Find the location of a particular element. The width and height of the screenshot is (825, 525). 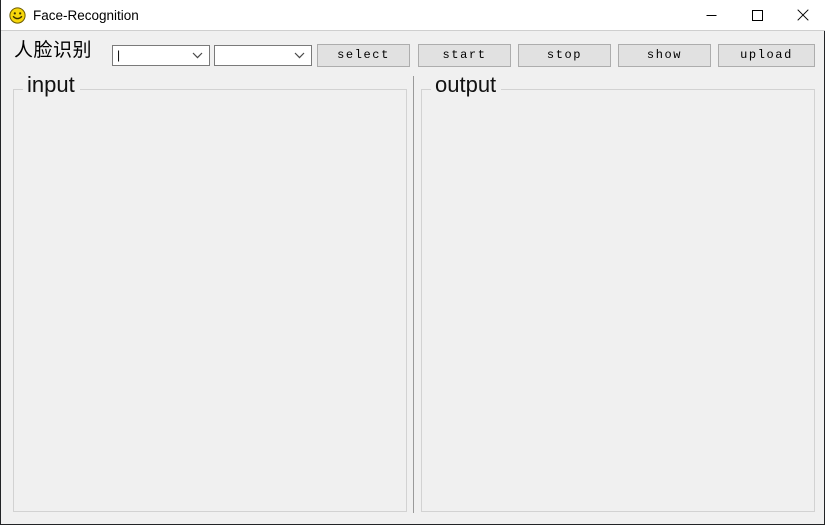

model-select-combobox is located at coordinates (263, 55).